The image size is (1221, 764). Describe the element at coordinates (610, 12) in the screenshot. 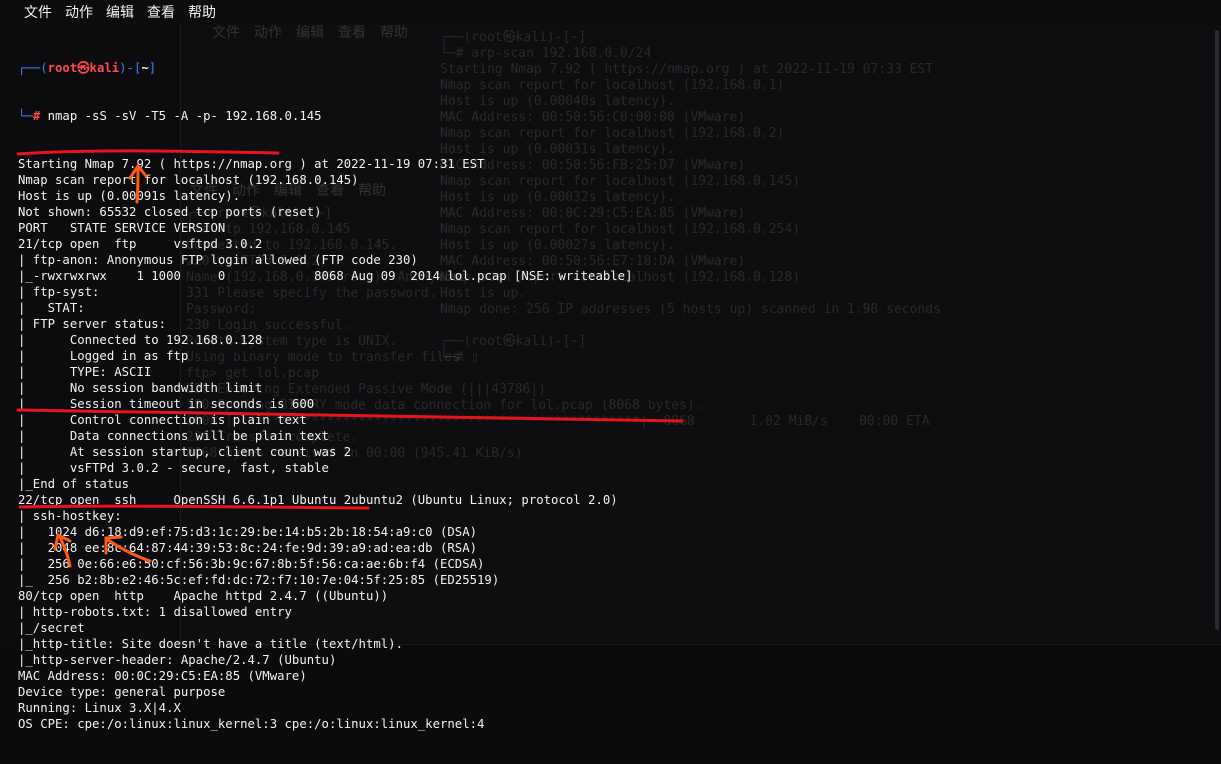

I see `menu-bar: 文件 动作 编辑 查看 帮助` at that location.